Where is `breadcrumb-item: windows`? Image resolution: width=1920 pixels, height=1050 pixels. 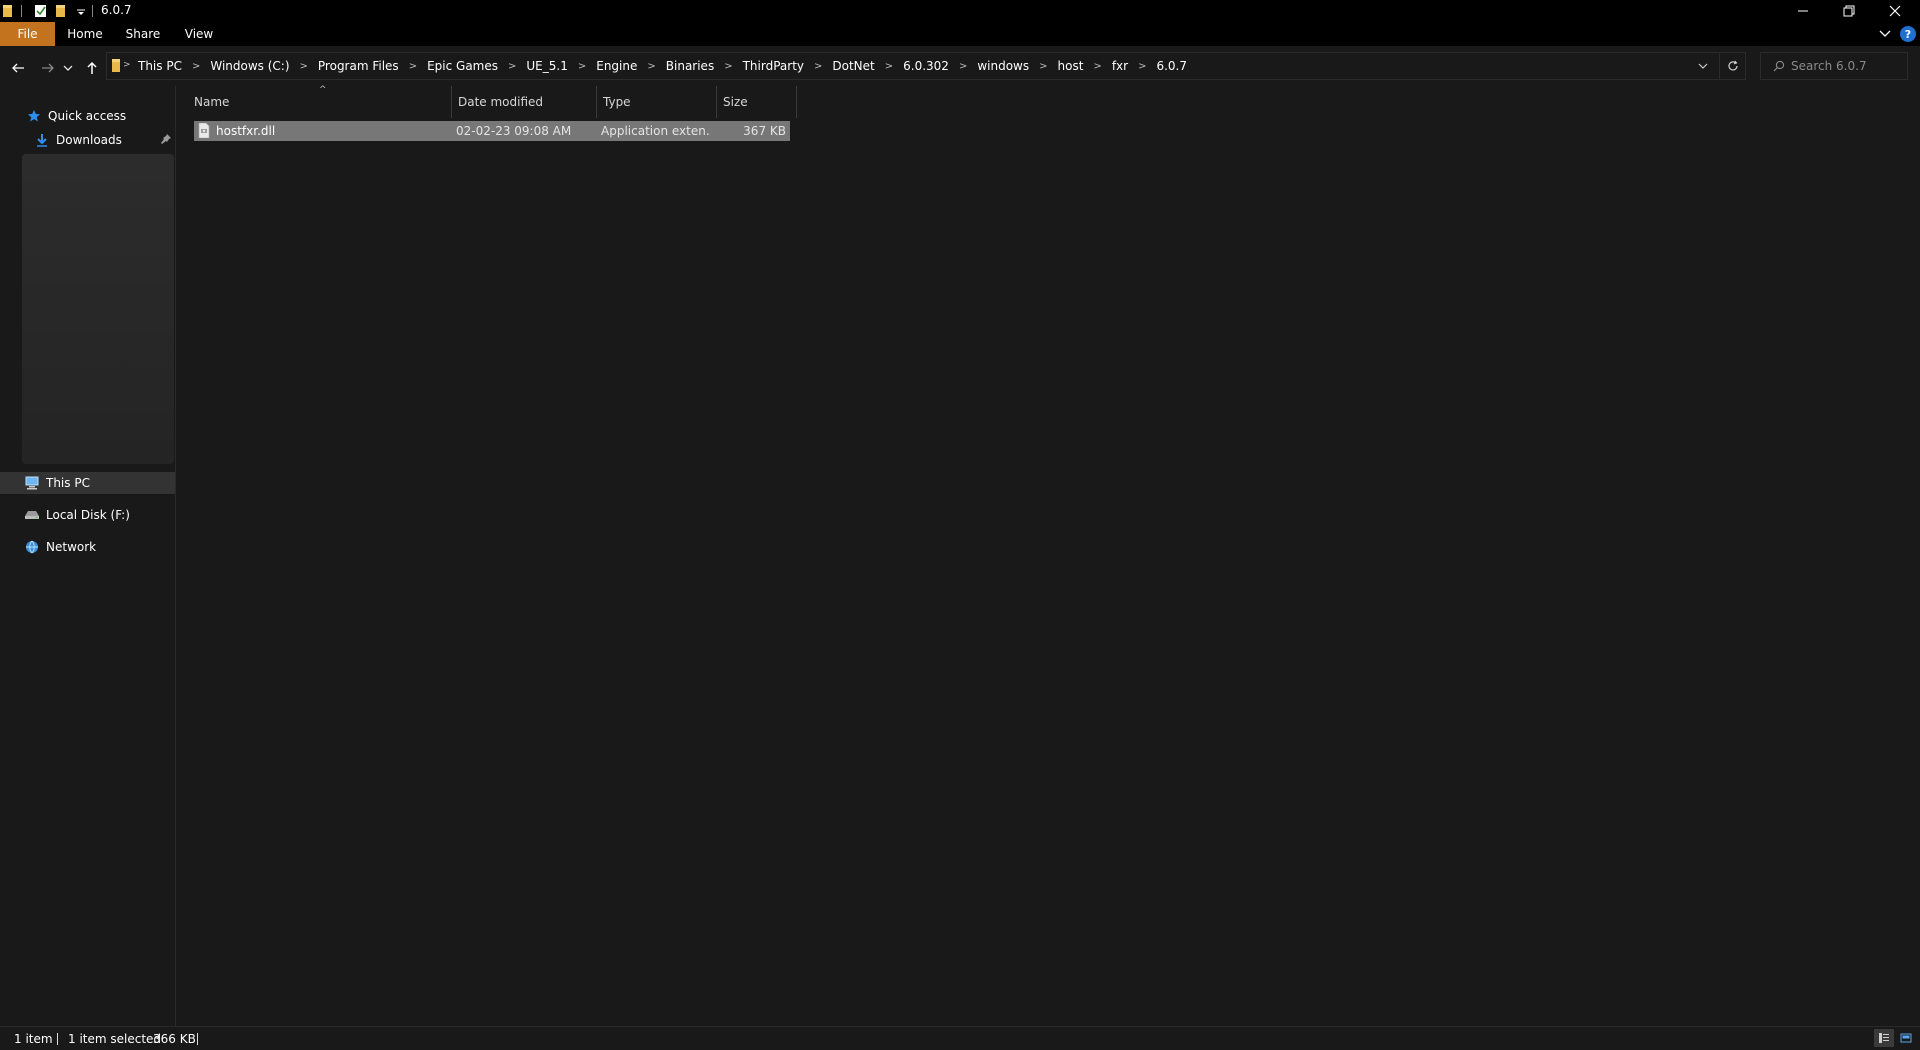
breadcrumb-item: windows is located at coordinates (1003, 66).